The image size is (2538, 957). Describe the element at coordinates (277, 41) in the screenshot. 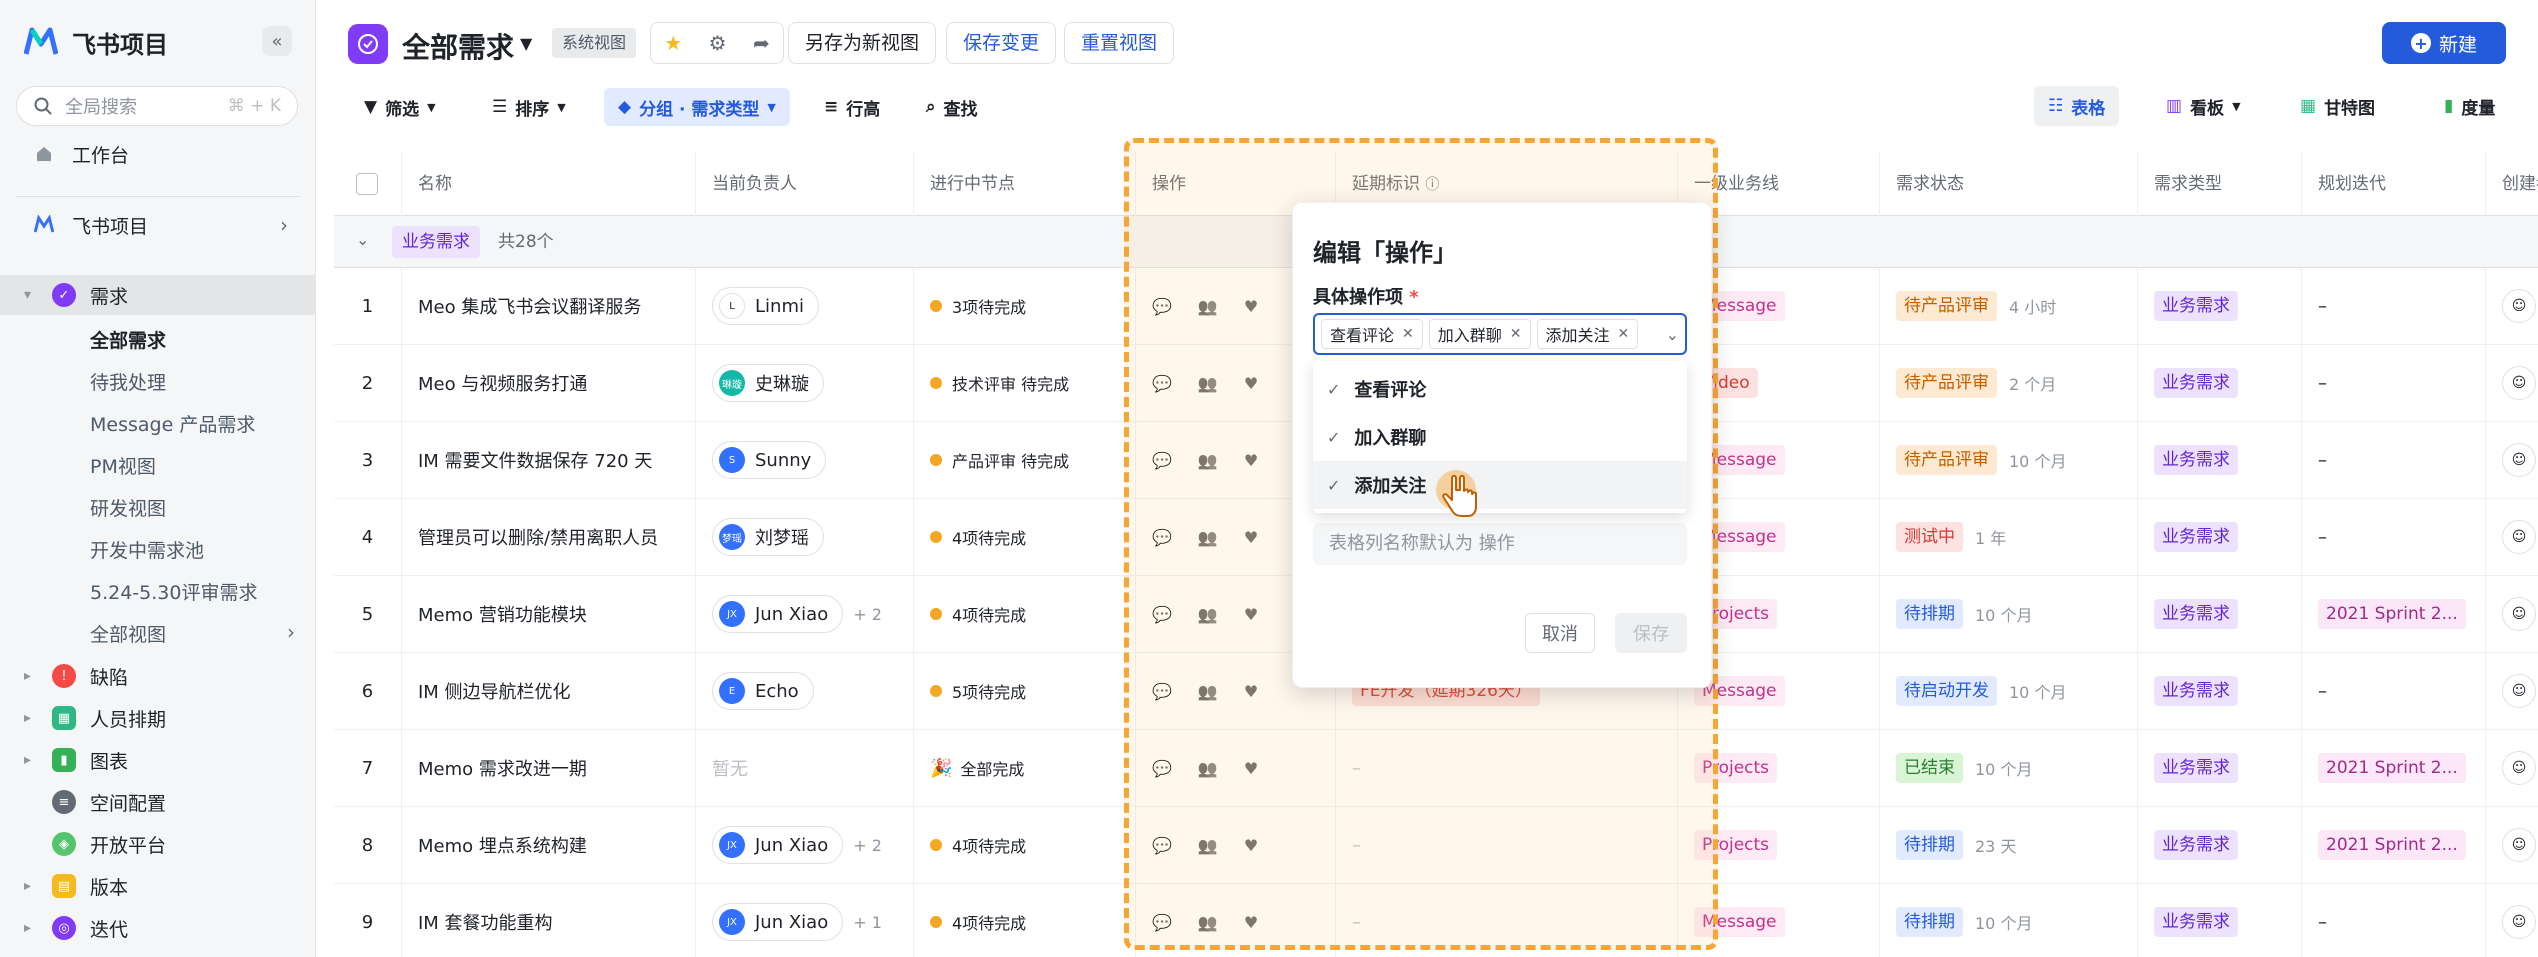

I see `collapse-sidebar-icon: «` at that location.